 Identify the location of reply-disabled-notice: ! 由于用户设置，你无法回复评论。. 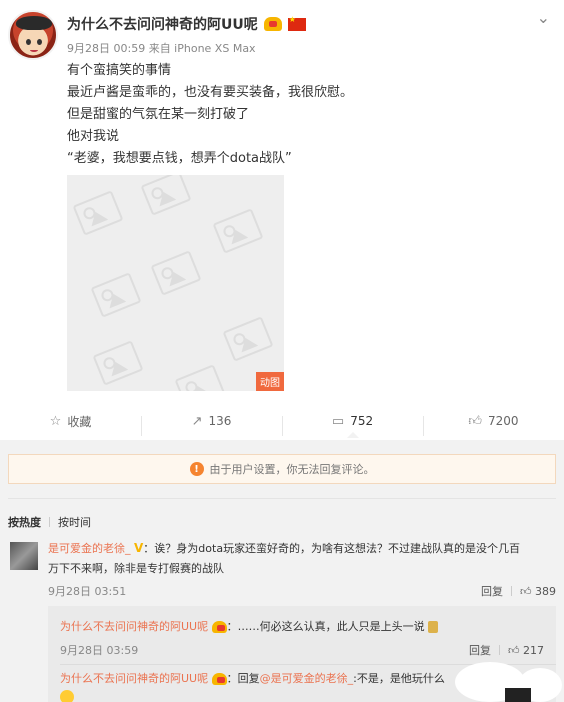
(282, 469).